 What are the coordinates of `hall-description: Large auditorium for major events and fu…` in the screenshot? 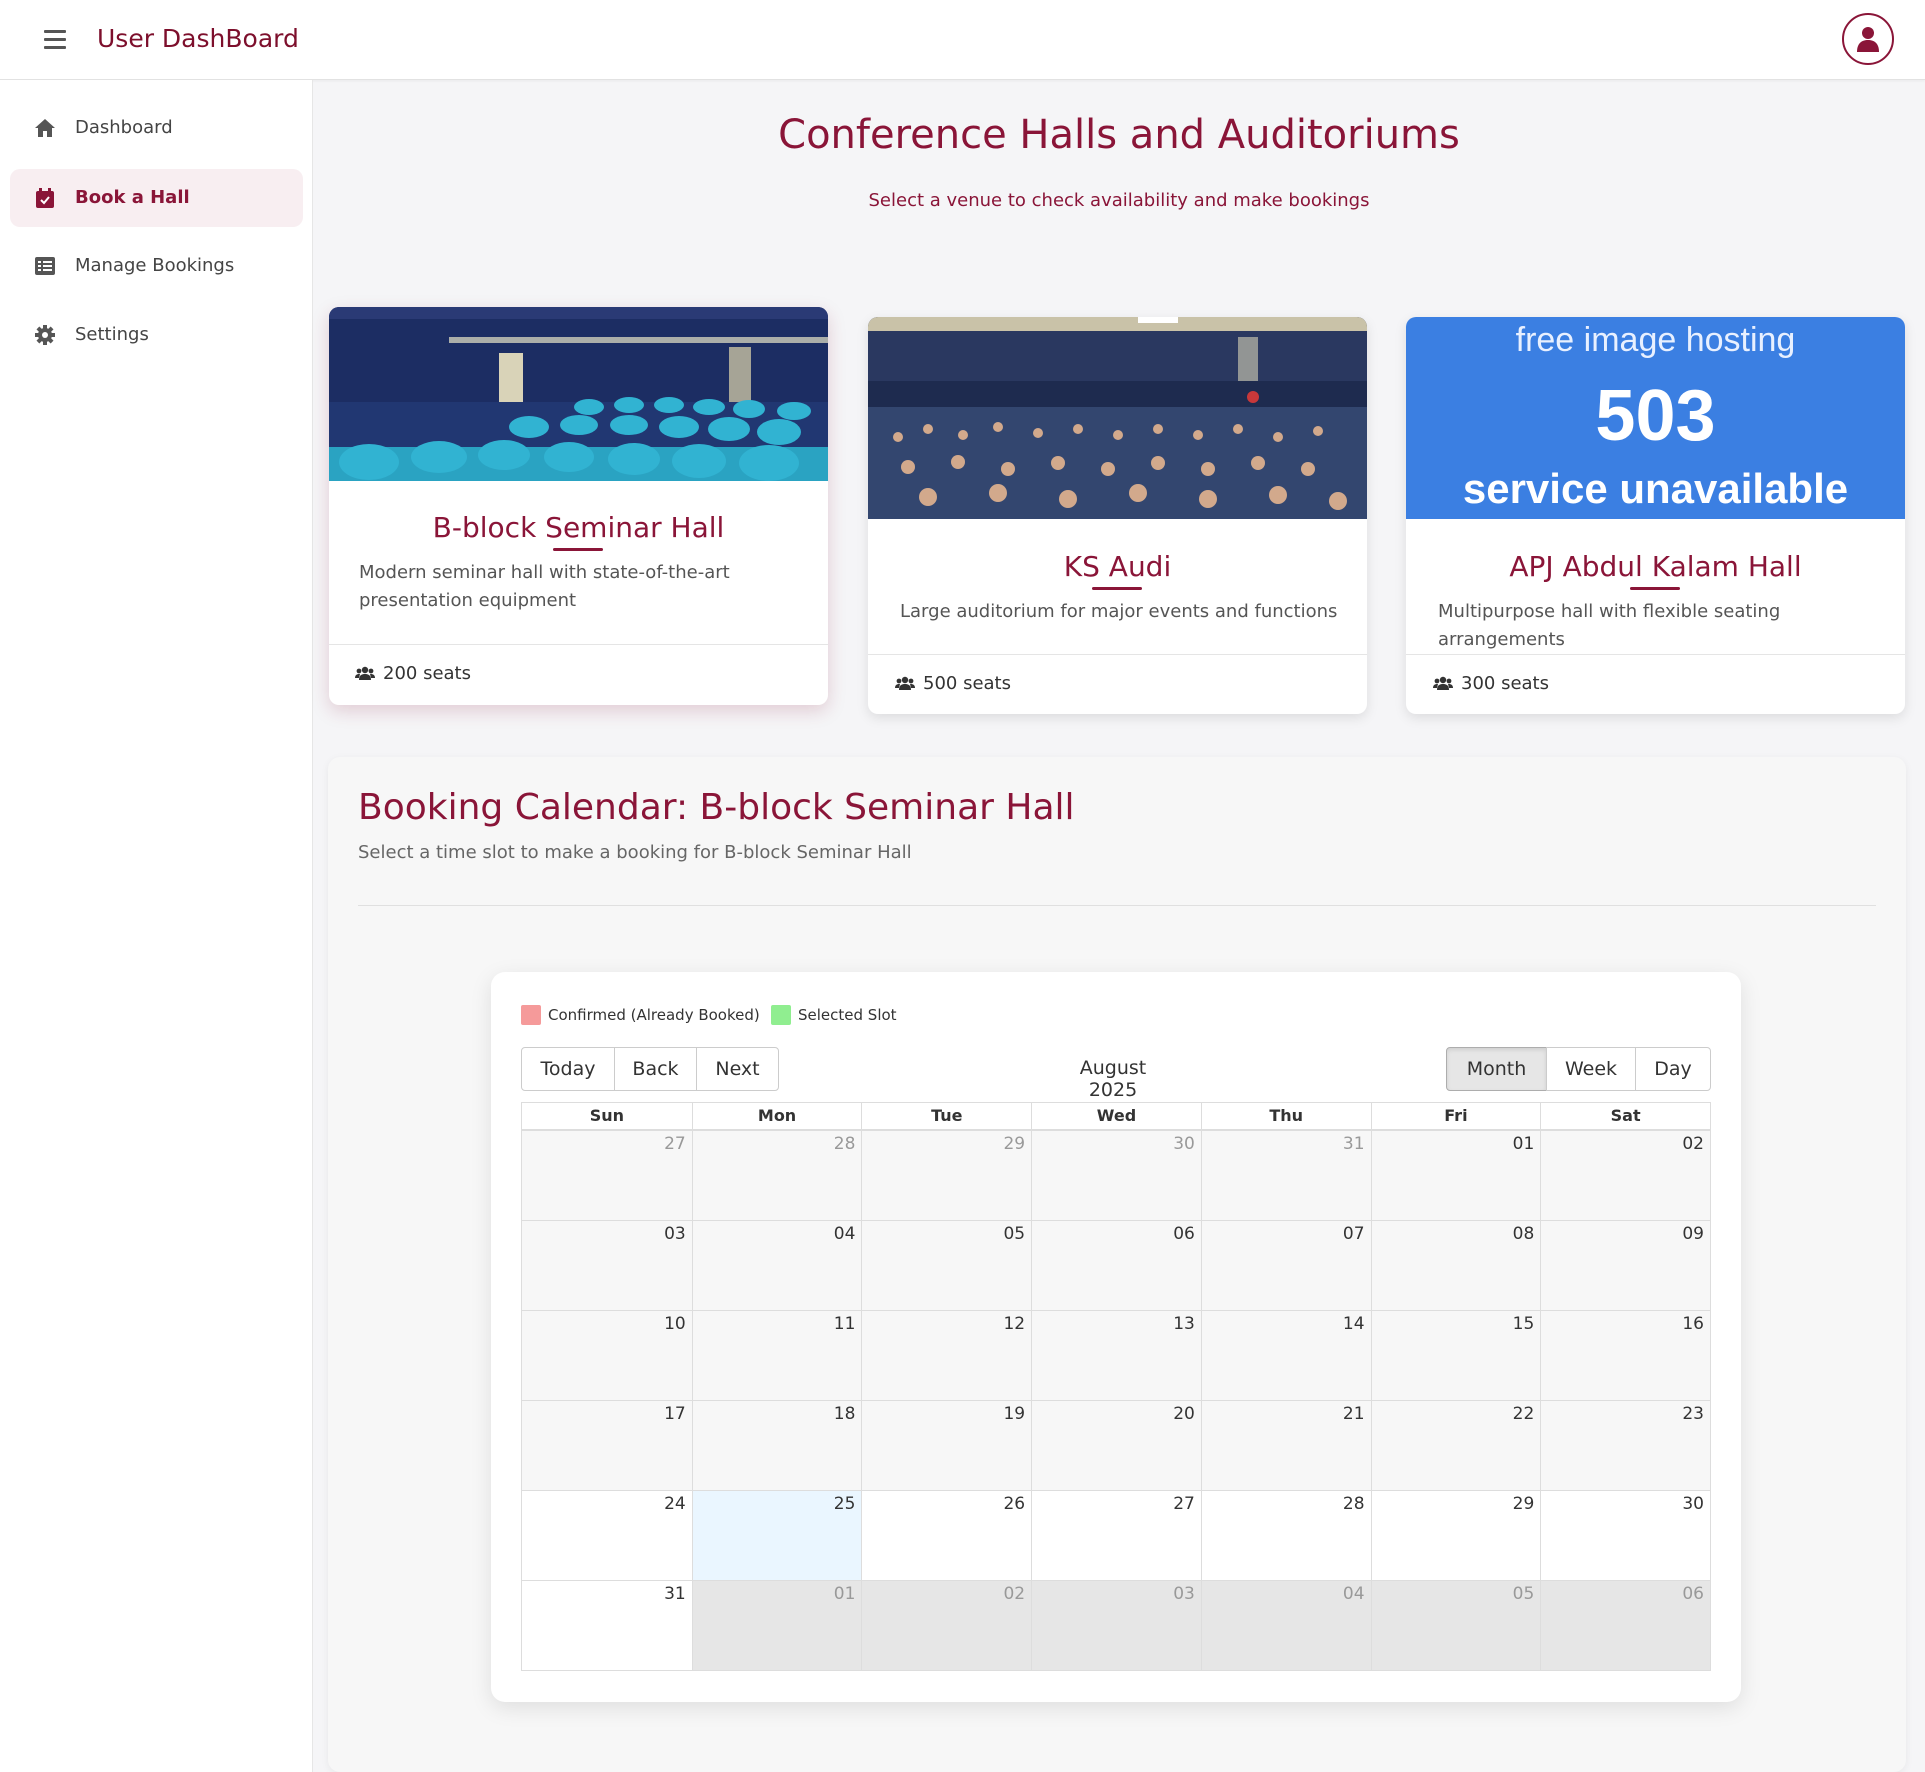 It's located at (1119, 611).